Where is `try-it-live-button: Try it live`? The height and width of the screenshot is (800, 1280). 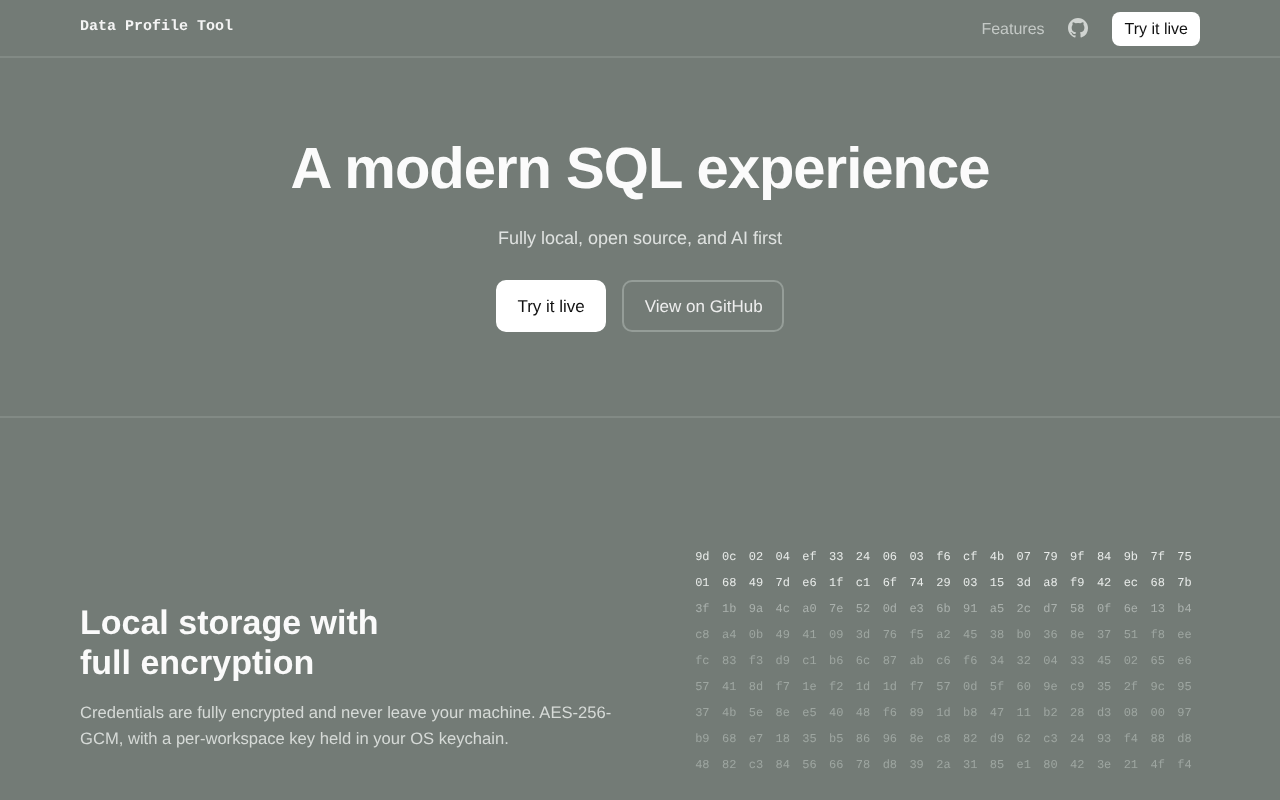
try-it-live-button: Try it live is located at coordinates (1156, 28).